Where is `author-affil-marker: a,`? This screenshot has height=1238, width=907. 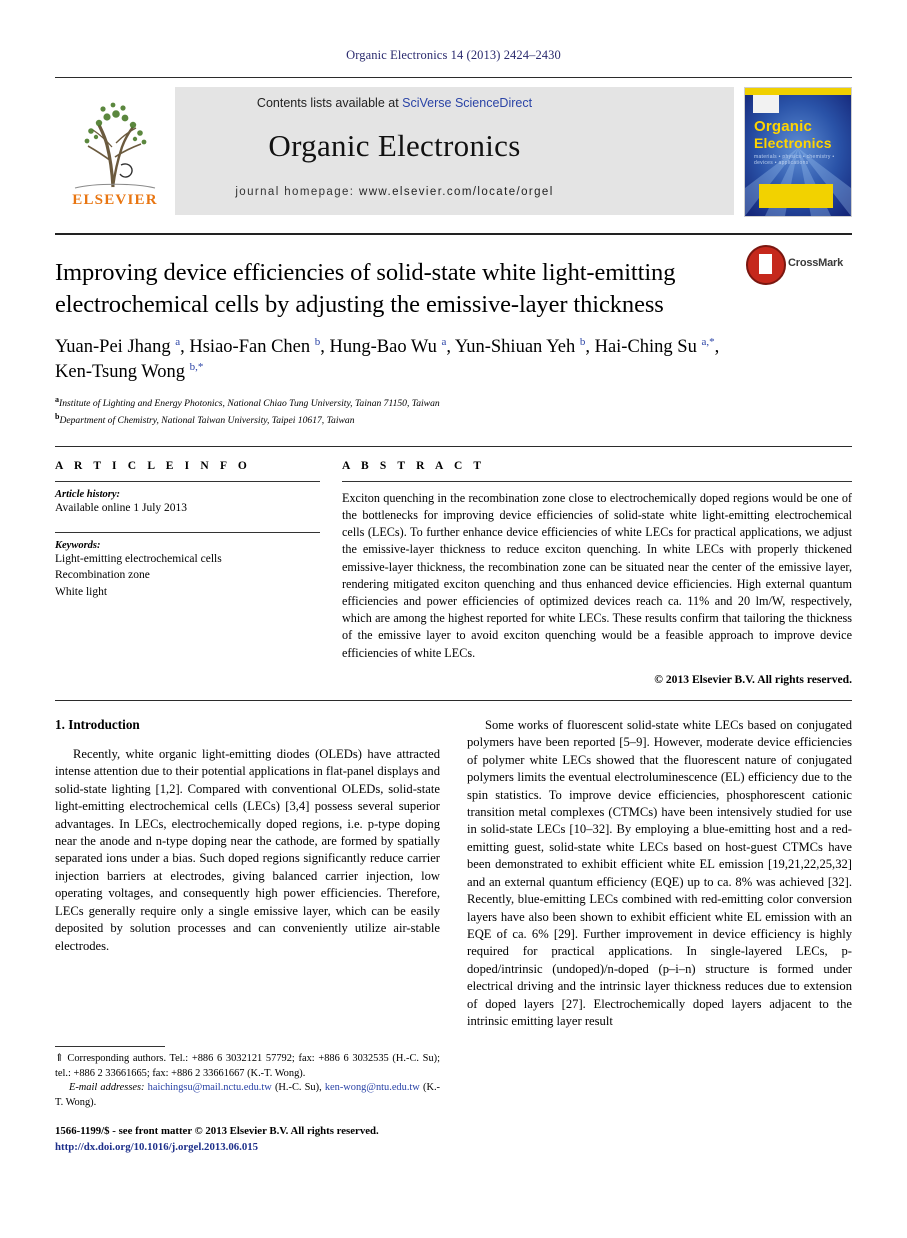 author-affil-marker: a, is located at coordinates (705, 341).